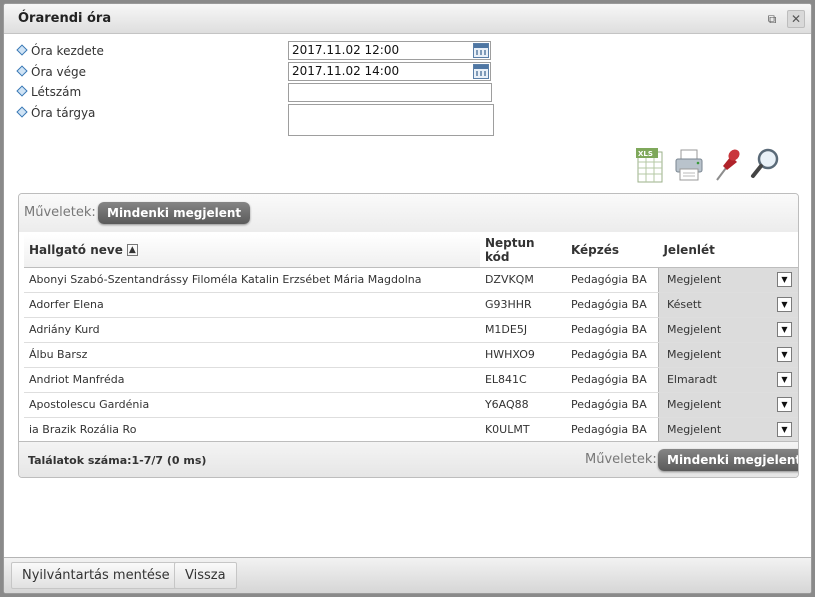 The image size is (815, 597). Describe the element at coordinates (67, 51) in the screenshot. I see `start-label-text: Óra kezdete` at that location.